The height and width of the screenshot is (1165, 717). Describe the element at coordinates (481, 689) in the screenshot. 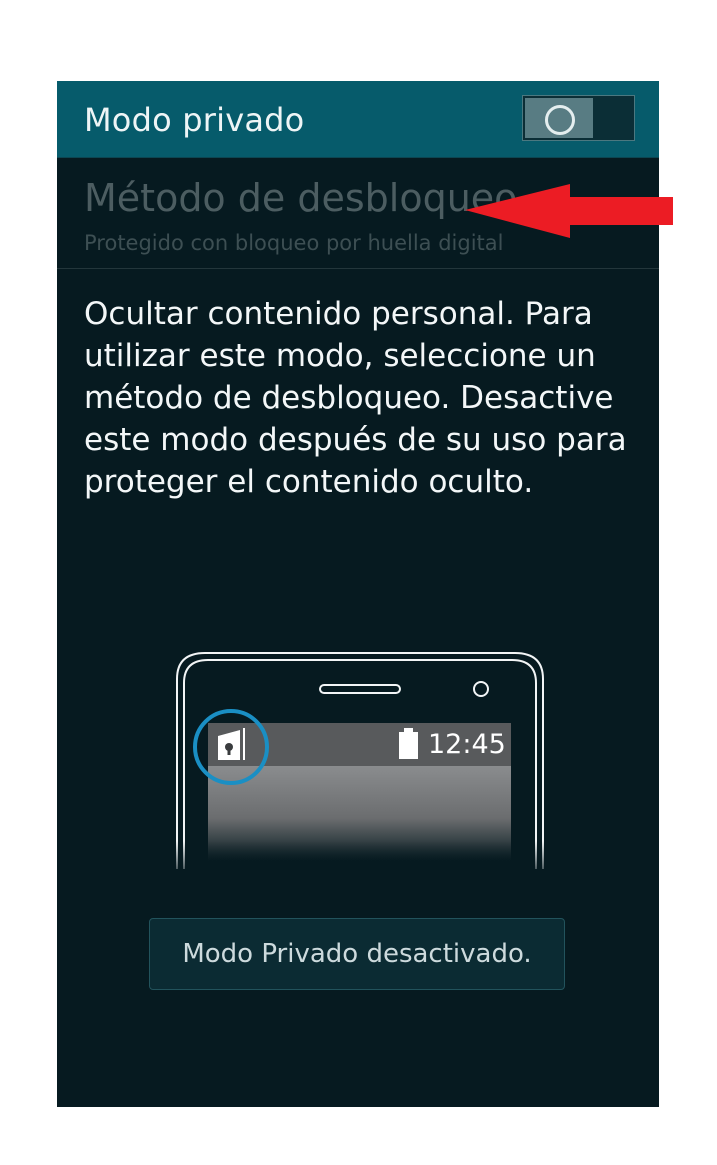

I see `camera-icon` at that location.